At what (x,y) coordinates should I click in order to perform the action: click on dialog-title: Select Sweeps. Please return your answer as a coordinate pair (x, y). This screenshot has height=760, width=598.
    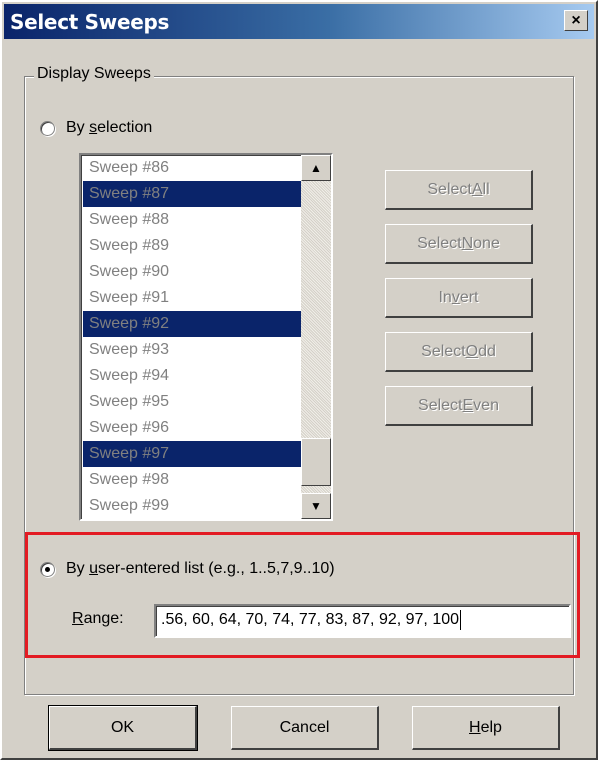
    Looking at the image, I should click on (90, 22).